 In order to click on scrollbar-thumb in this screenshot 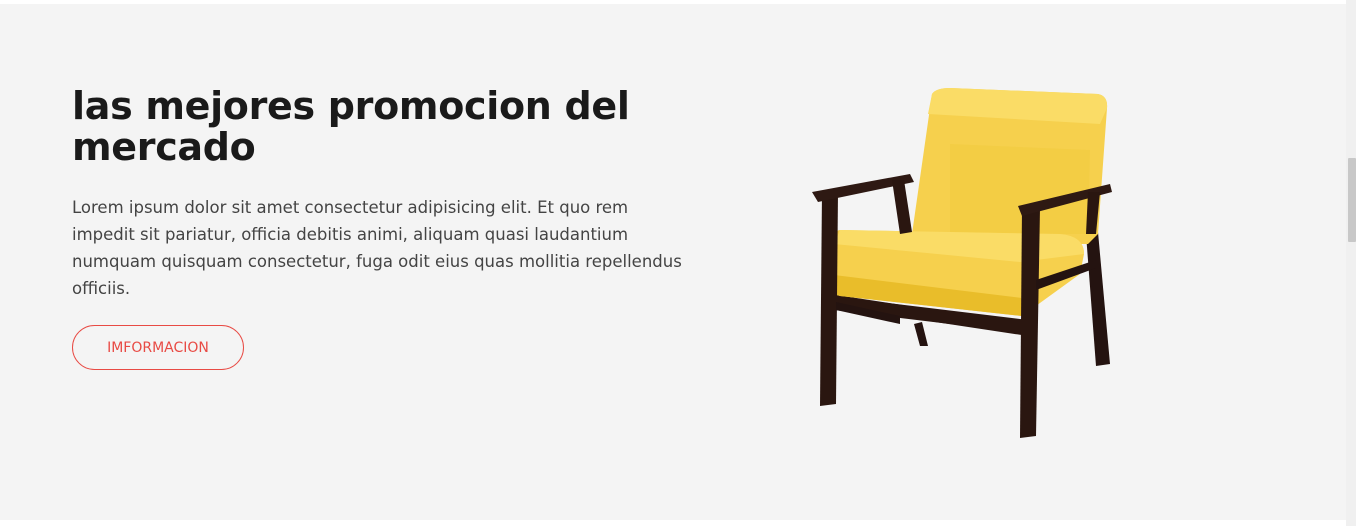, I will do `click(1352, 200)`.